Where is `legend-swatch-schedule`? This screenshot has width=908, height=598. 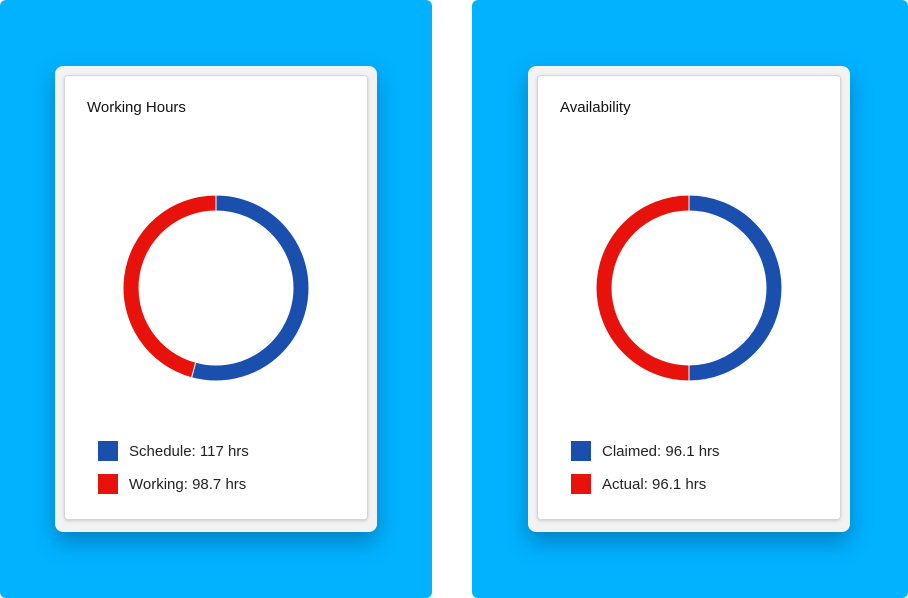 legend-swatch-schedule is located at coordinates (108, 451).